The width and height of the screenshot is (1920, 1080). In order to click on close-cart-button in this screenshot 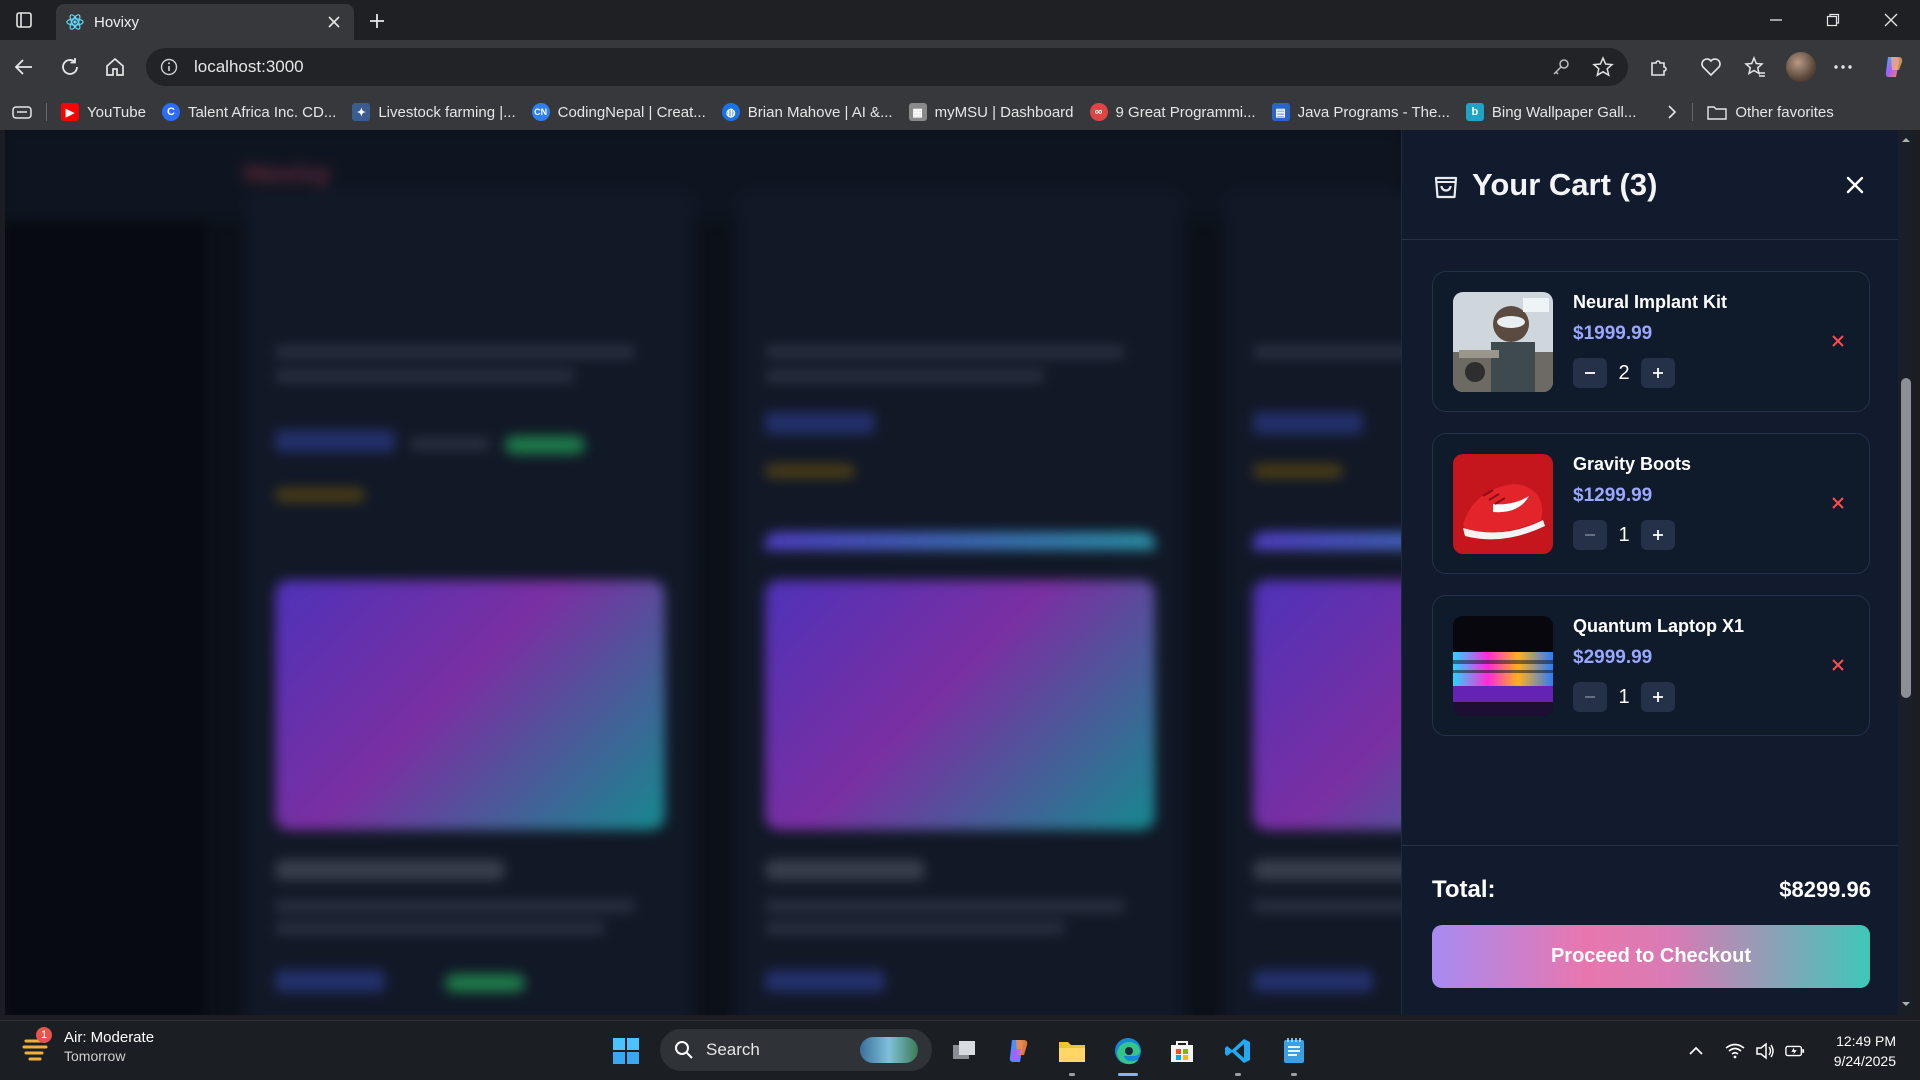, I will do `click(1855, 185)`.